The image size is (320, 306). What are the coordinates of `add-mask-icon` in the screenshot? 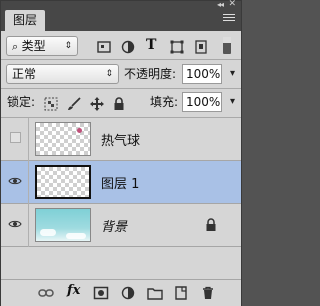 It's located at (101, 293).